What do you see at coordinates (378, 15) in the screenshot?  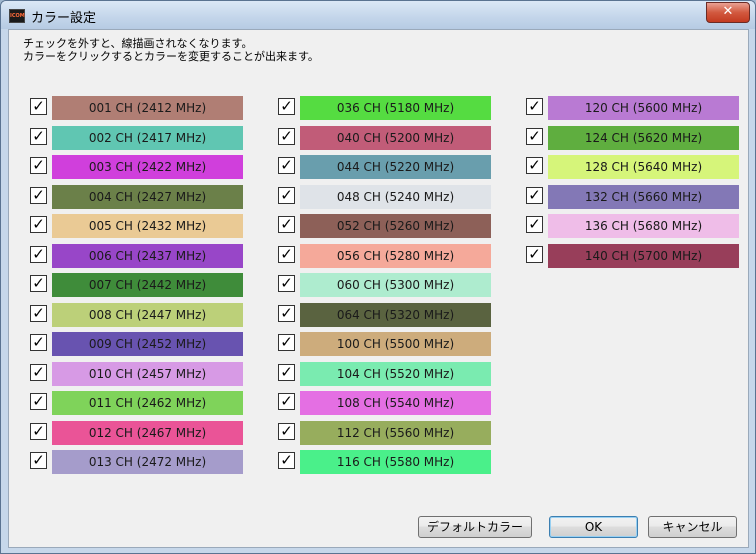 I see `title-bar: ICOM カラー設定 ✕` at bounding box center [378, 15].